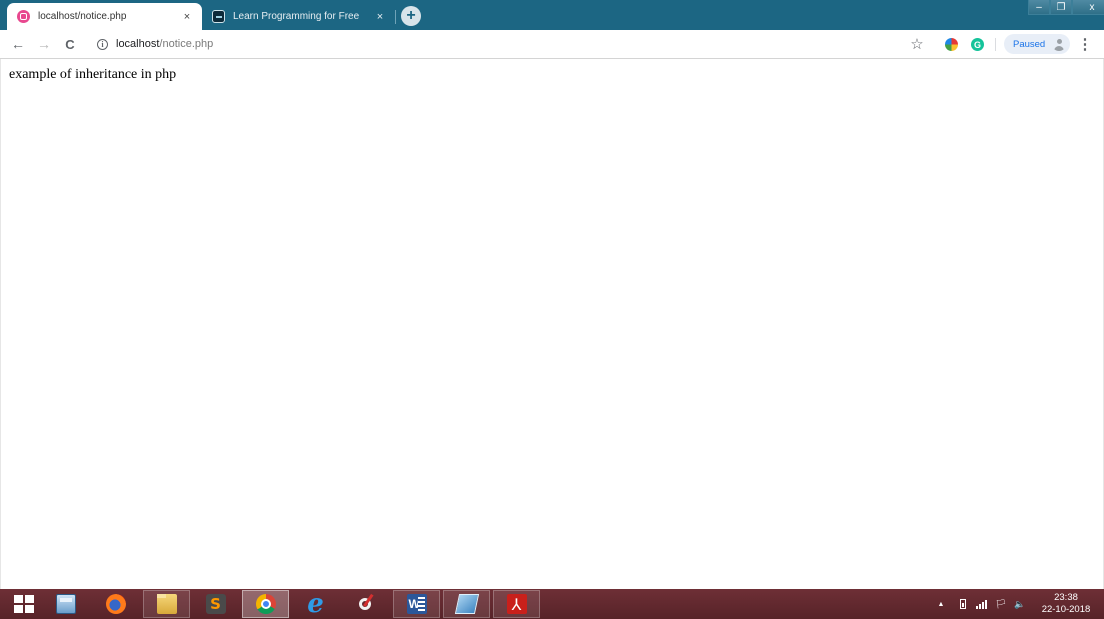  I want to click on taskbar-file-explorer, so click(166, 604).